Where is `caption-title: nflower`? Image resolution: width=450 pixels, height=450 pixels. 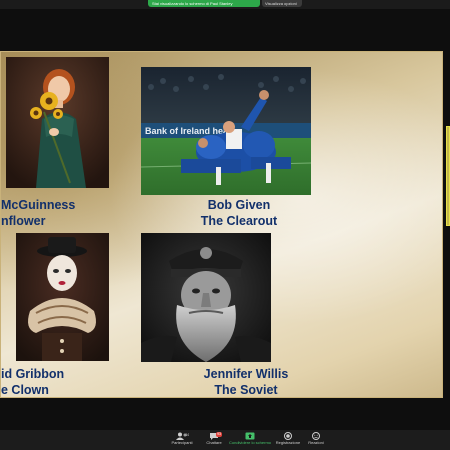
caption-title: nflower is located at coordinates (23, 221).